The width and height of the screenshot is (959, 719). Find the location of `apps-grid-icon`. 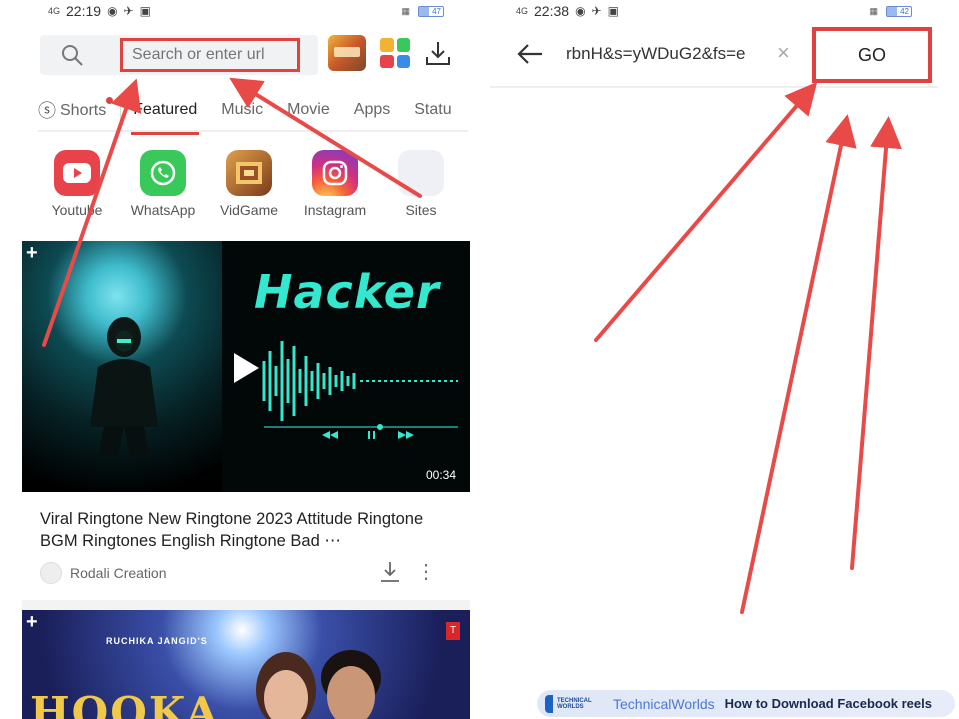

apps-grid-icon is located at coordinates (395, 53).